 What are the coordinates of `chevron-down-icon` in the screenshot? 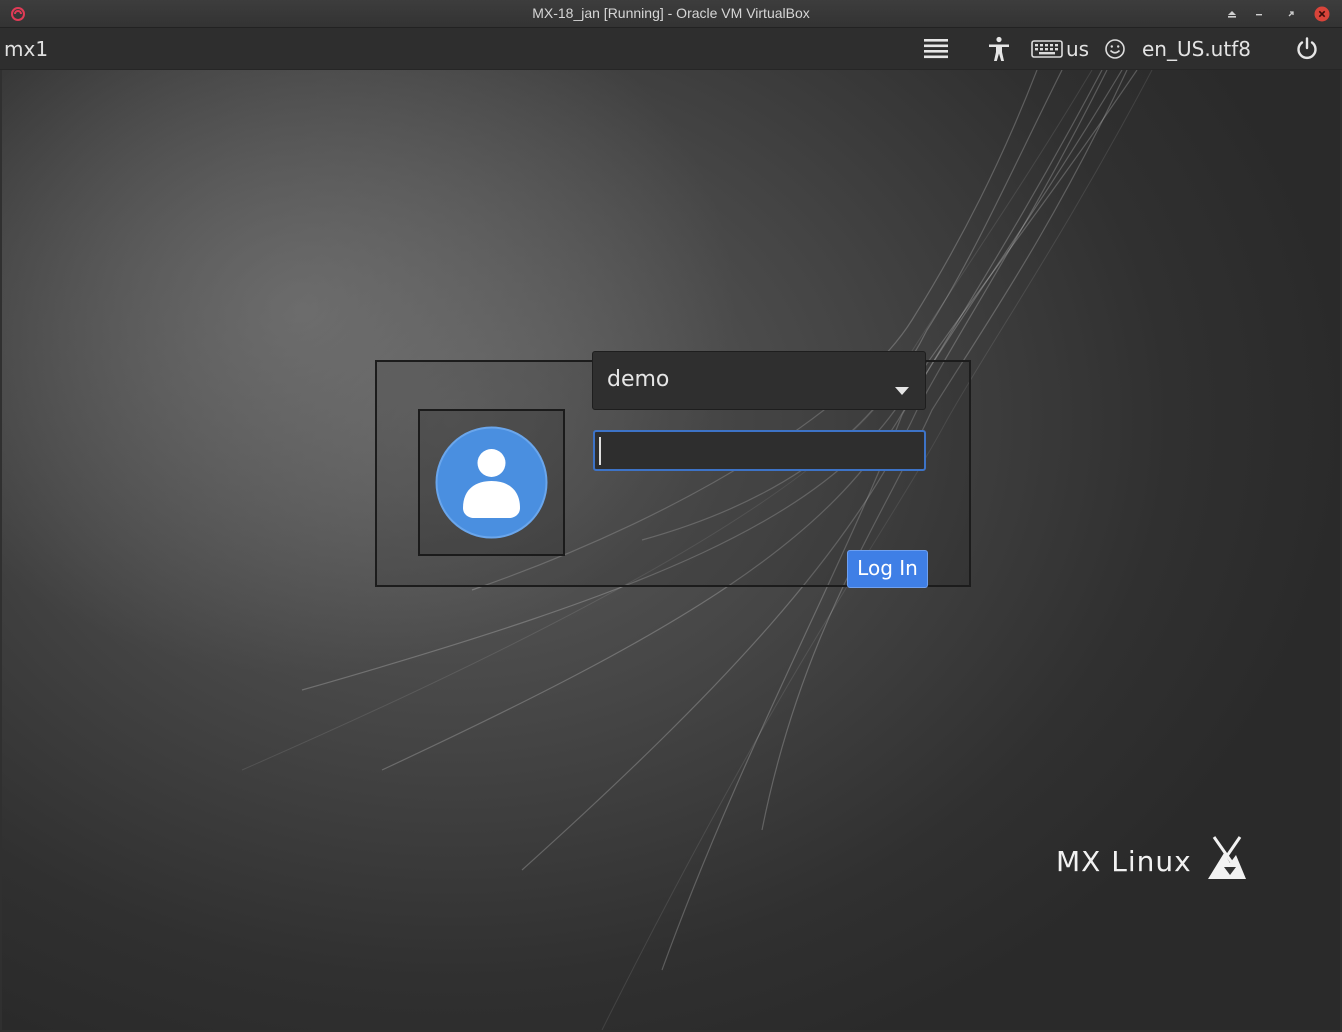 It's located at (902, 388).